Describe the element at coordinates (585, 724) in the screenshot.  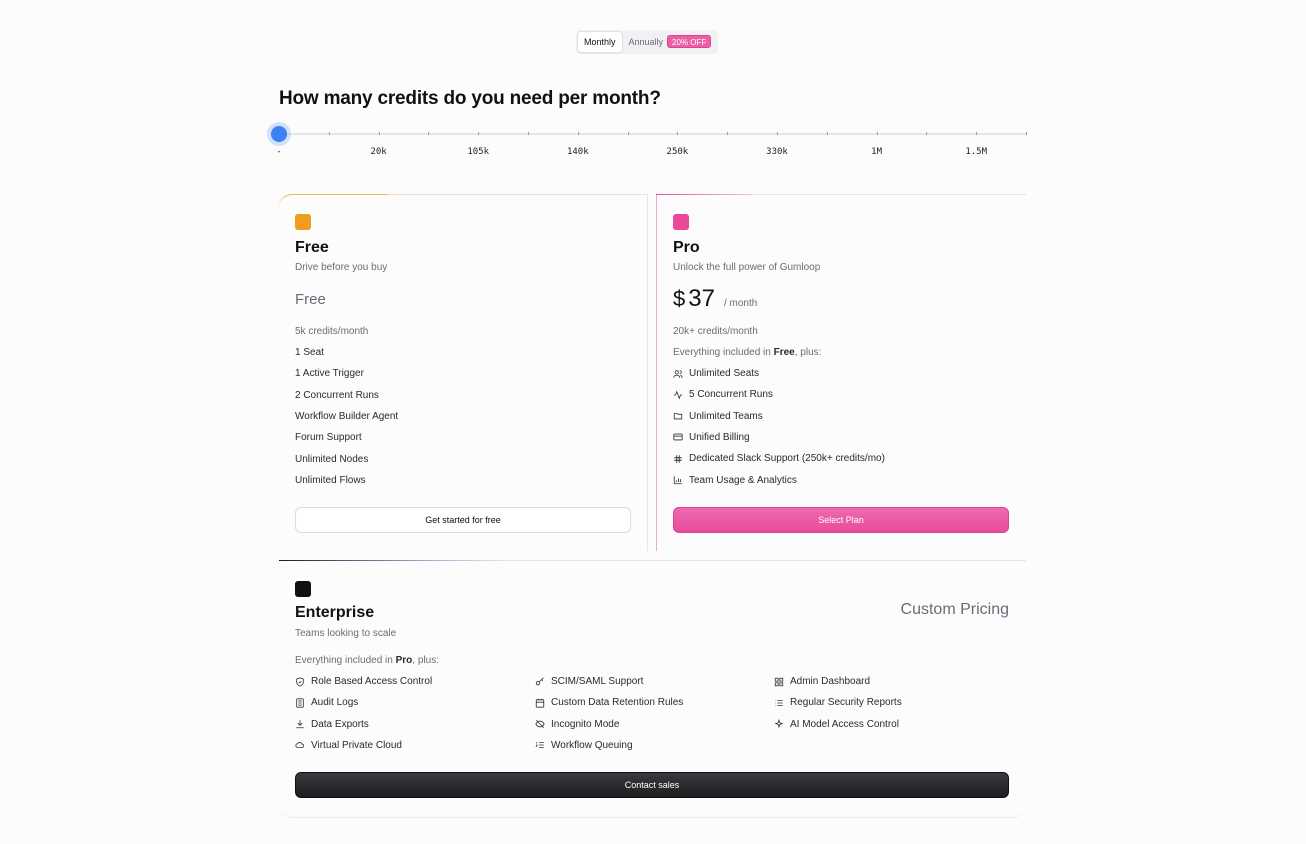
I see `enterprise-feature-label: Incognito Mode` at that location.